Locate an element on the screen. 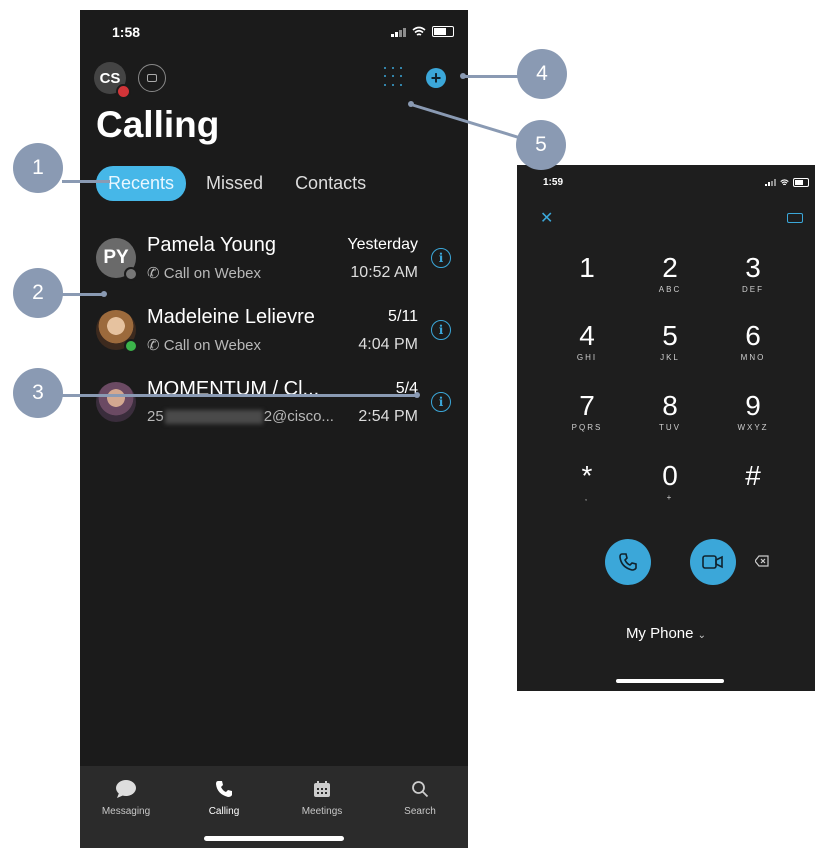 The height and width of the screenshot is (848, 815). dial-key-digit: 0 is located at coordinates (670, 475).